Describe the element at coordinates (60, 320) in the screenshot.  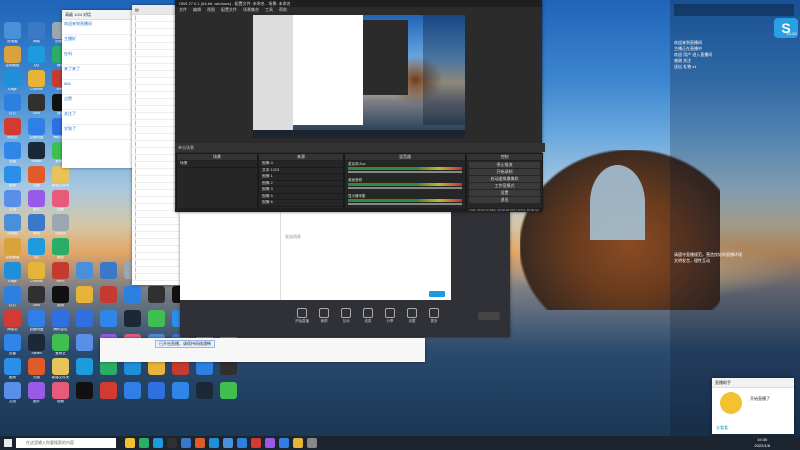
I see `desktop-icon: 腾讯会议` at that location.